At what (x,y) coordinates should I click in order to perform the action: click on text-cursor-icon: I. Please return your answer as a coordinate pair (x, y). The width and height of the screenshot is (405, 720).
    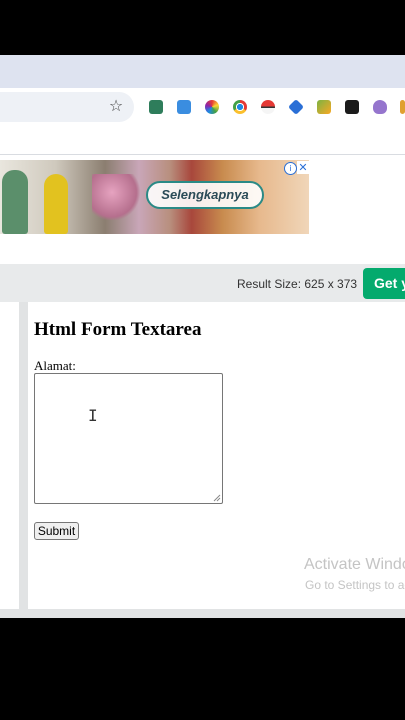
    Looking at the image, I should click on (93, 415).